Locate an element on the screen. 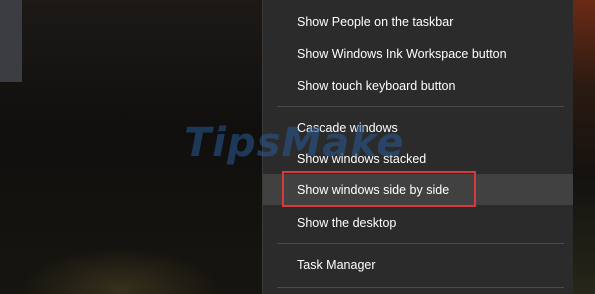 The height and width of the screenshot is (294, 595). desktop-wallpaper-edge is located at coordinates (583, 147).